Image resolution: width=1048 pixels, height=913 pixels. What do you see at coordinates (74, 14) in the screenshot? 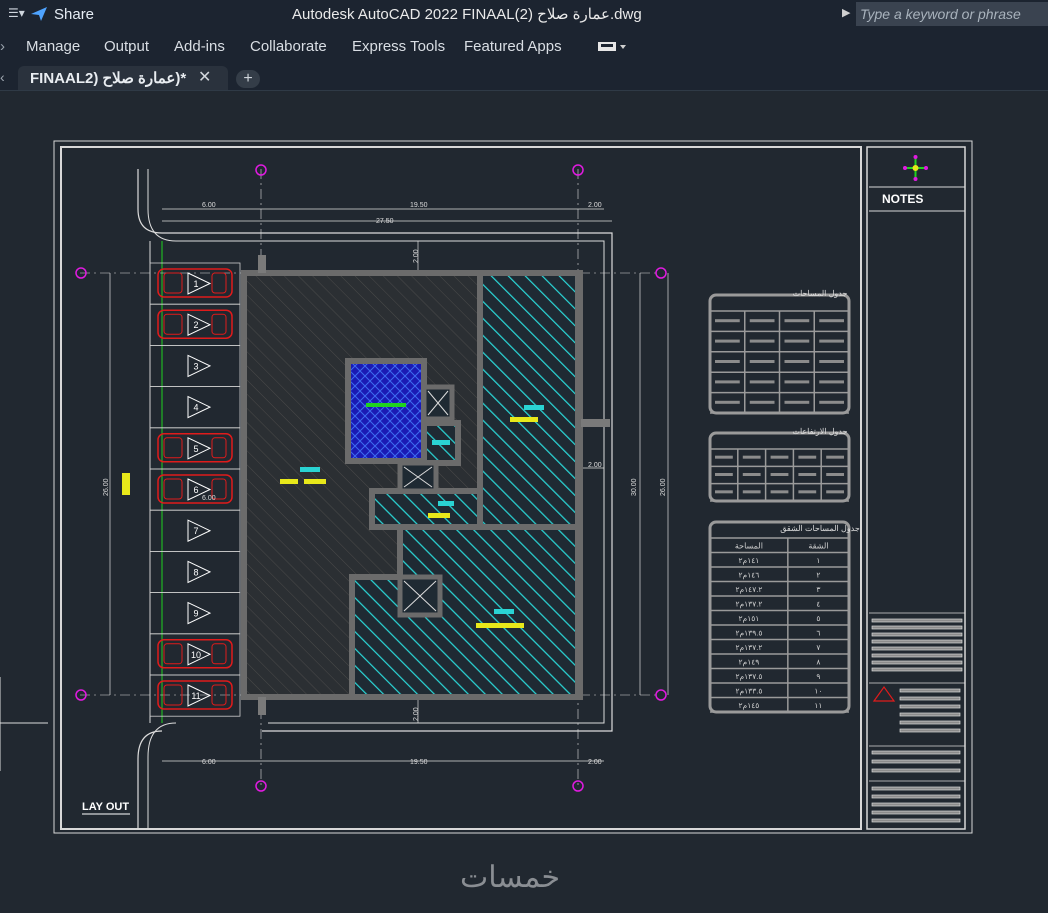
I see `share-label: Share` at bounding box center [74, 14].